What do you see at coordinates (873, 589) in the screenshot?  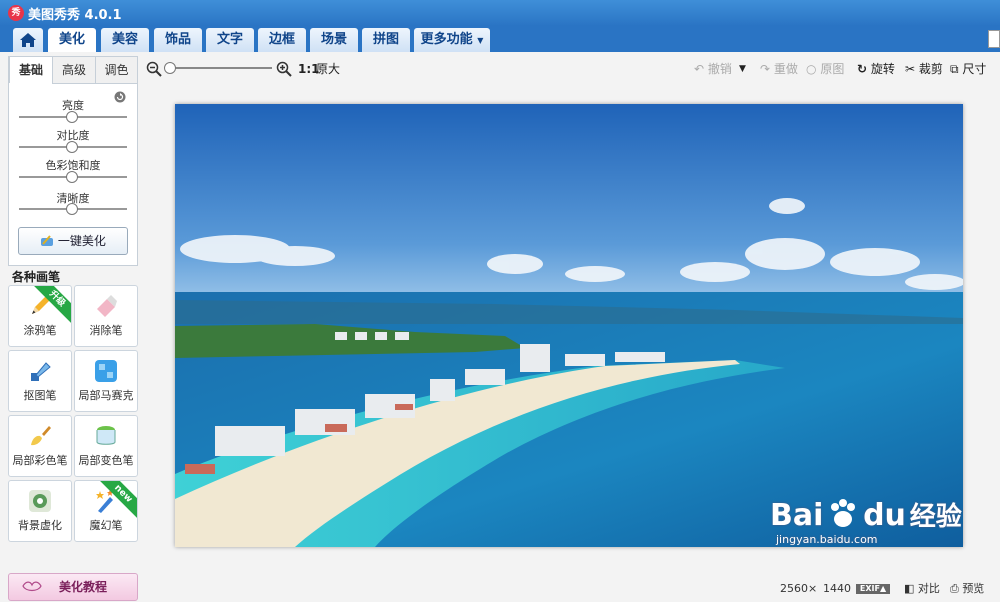 I see `exif-button: EXIF▲` at bounding box center [873, 589].